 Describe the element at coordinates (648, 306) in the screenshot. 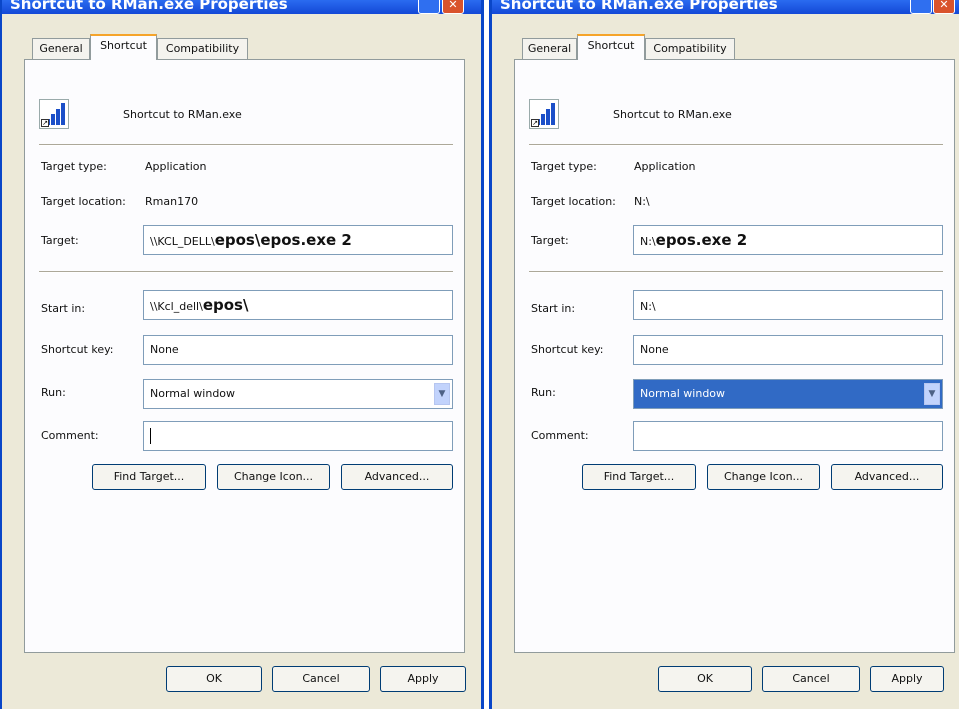

I see `start-in-prefix: N:\` at that location.